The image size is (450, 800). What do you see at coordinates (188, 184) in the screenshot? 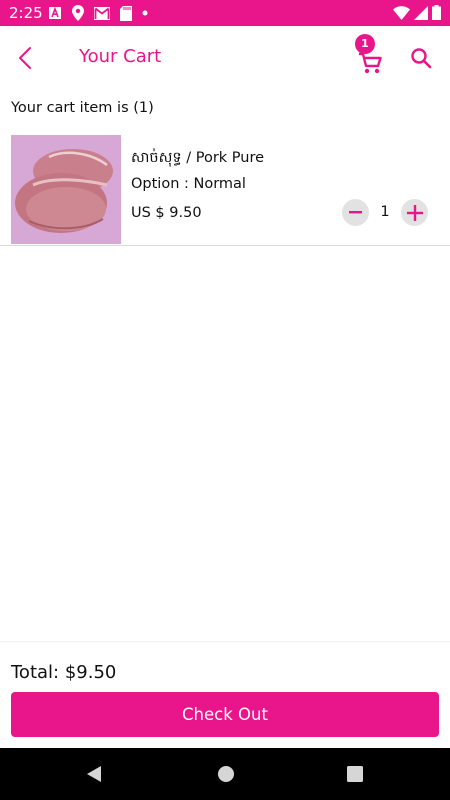
I see `product-option: Option : Normal` at bounding box center [188, 184].